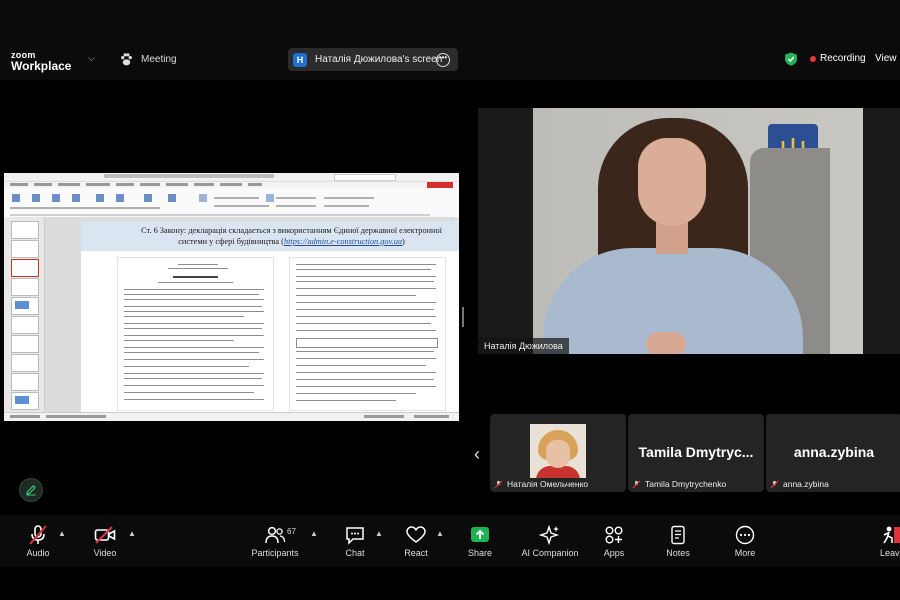  I want to click on audio-button: Audio, so click(38, 541).